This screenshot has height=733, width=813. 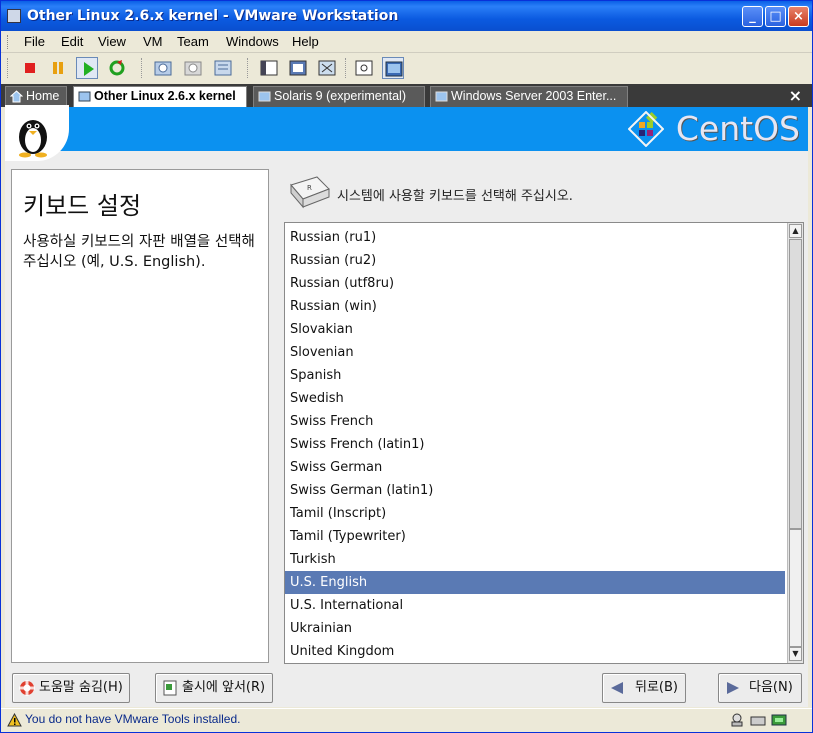 I want to click on full-screen-icon, so click(x=298, y=68).